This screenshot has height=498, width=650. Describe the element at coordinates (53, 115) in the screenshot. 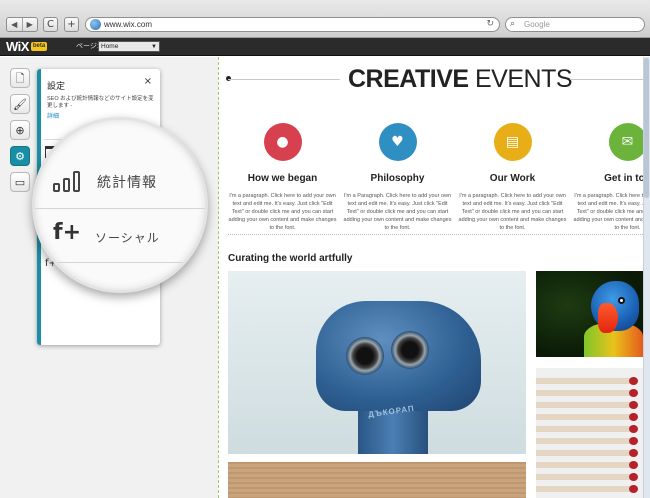

I see `more-link: 詳細` at that location.